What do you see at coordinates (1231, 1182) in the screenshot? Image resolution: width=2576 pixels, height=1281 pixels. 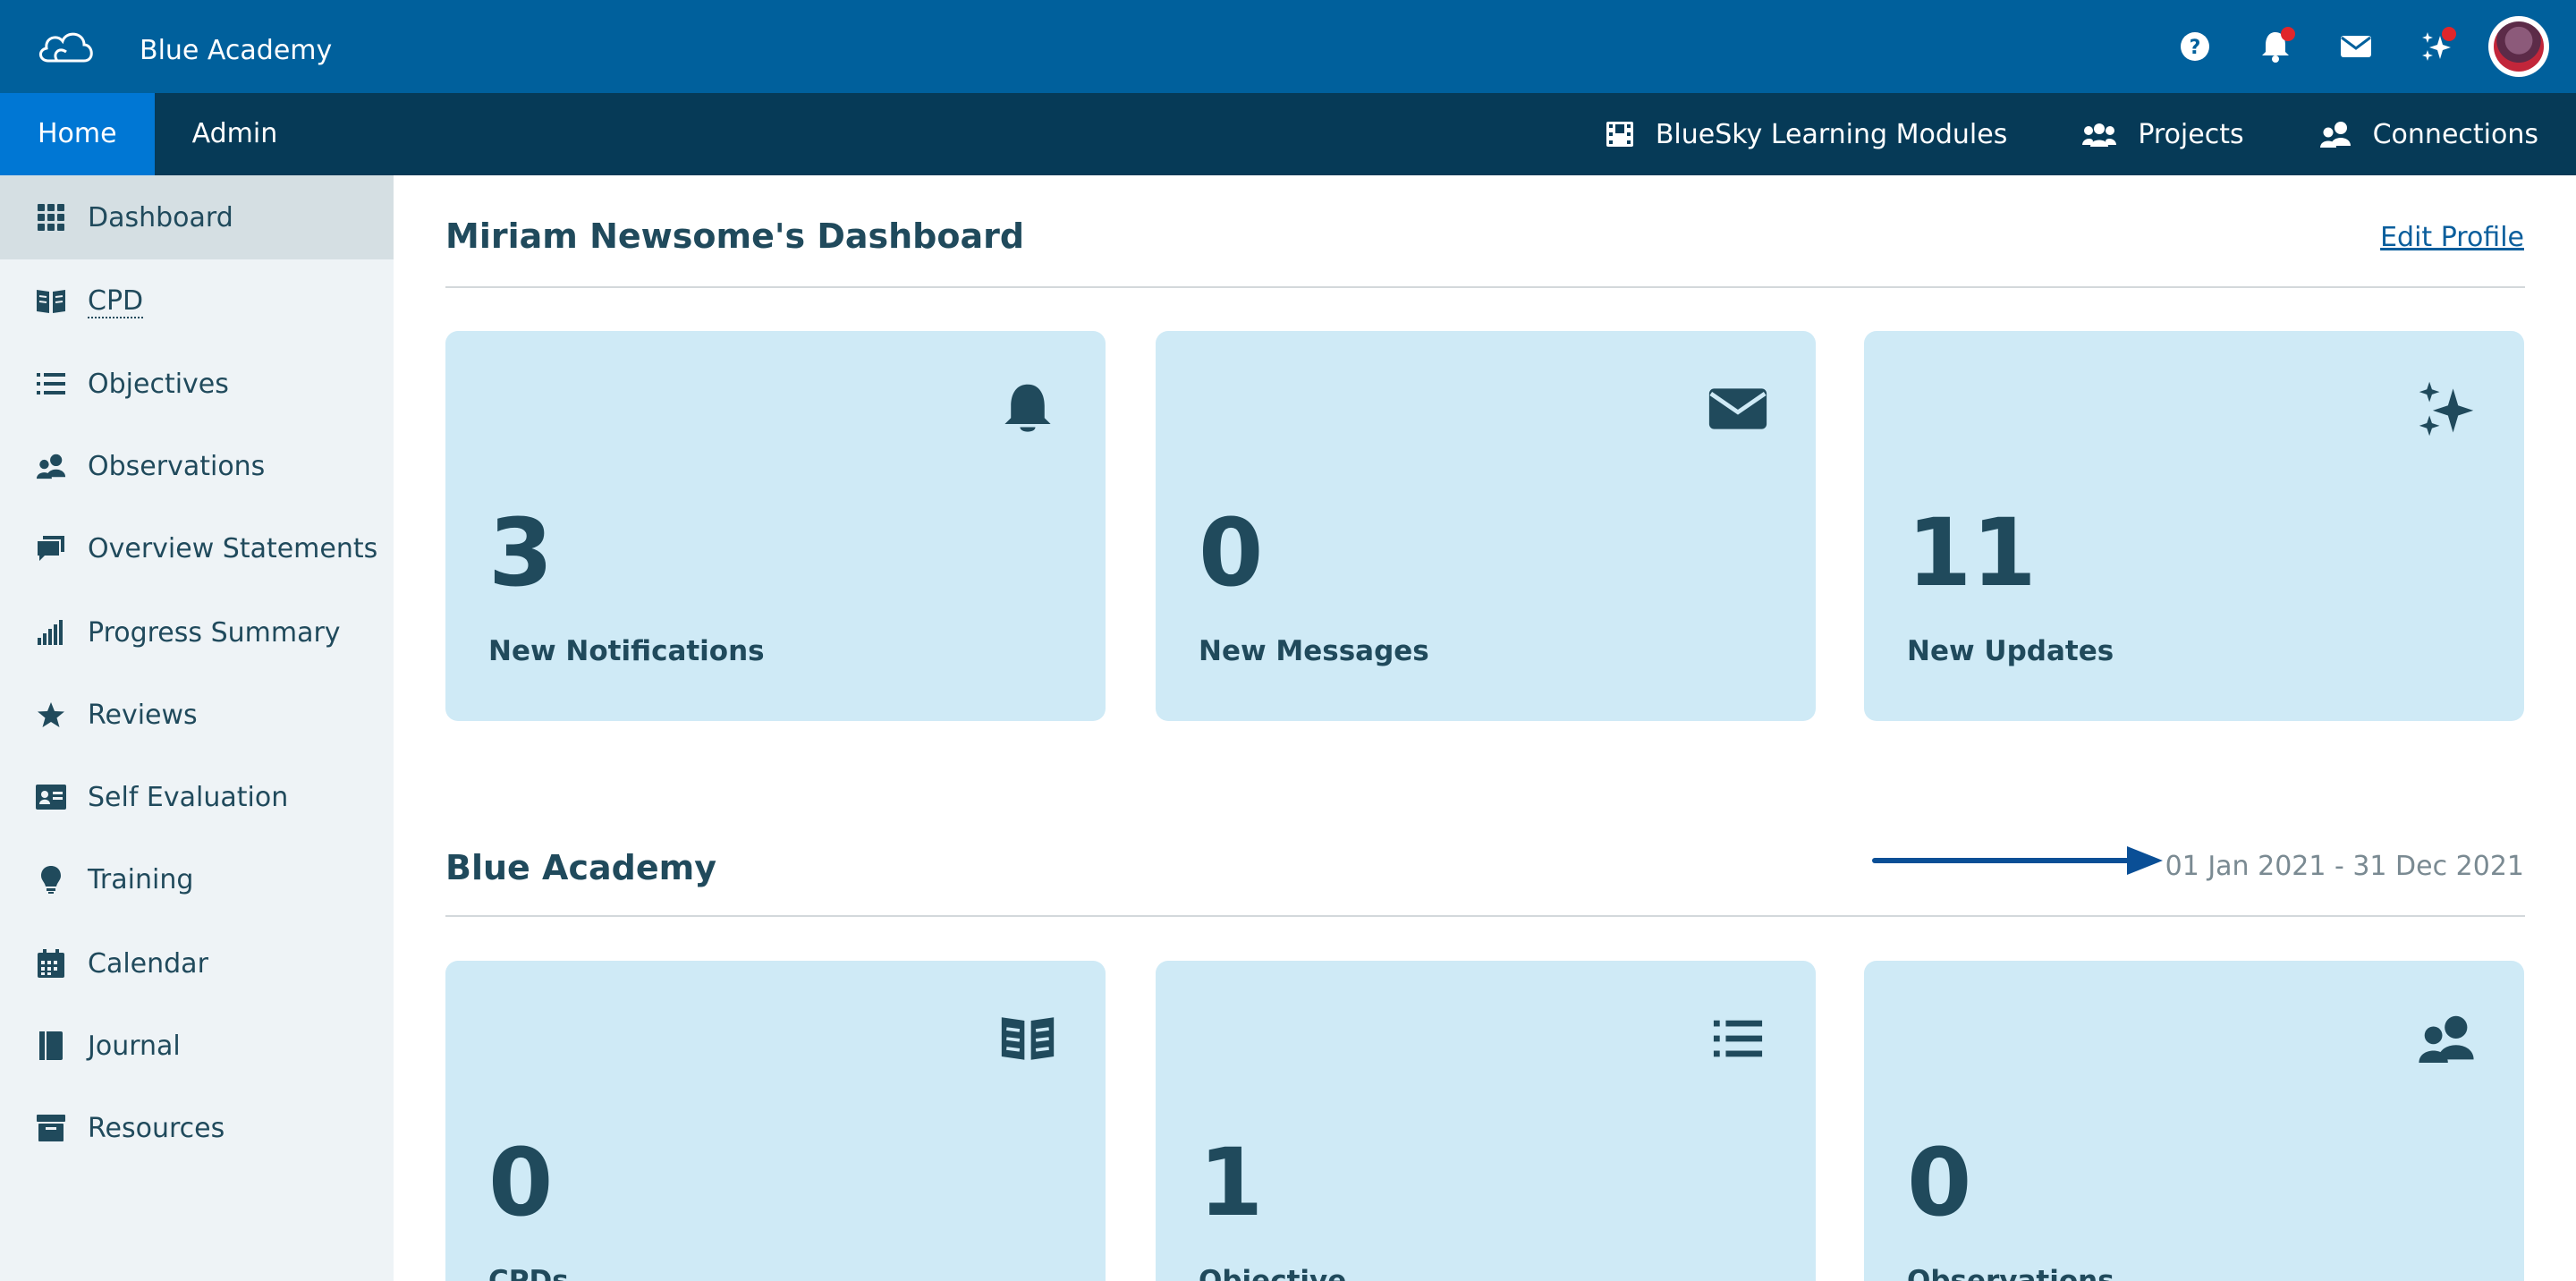 I see `card-value: 1` at bounding box center [1231, 1182].